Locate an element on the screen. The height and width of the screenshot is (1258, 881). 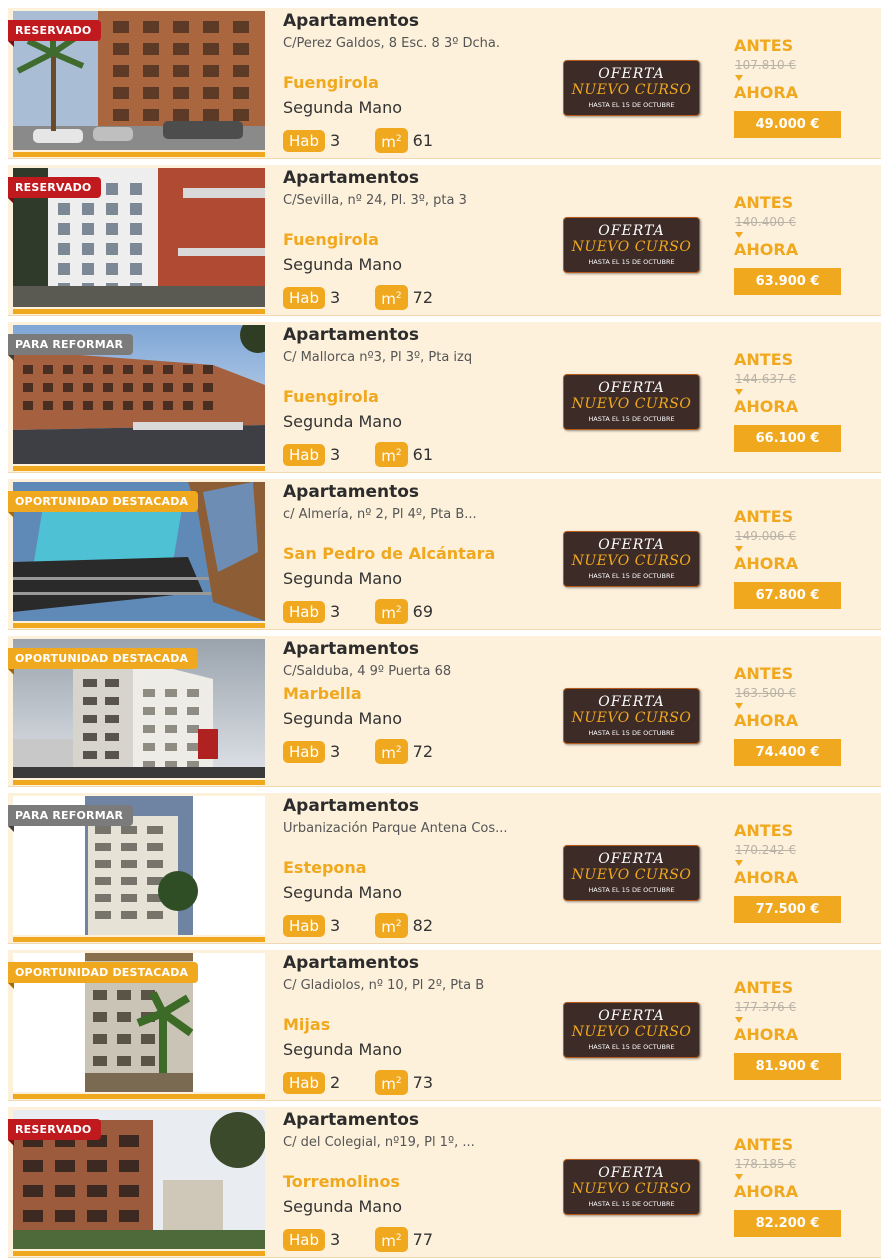
old-price: 144.637 € is located at coordinates (766, 379).